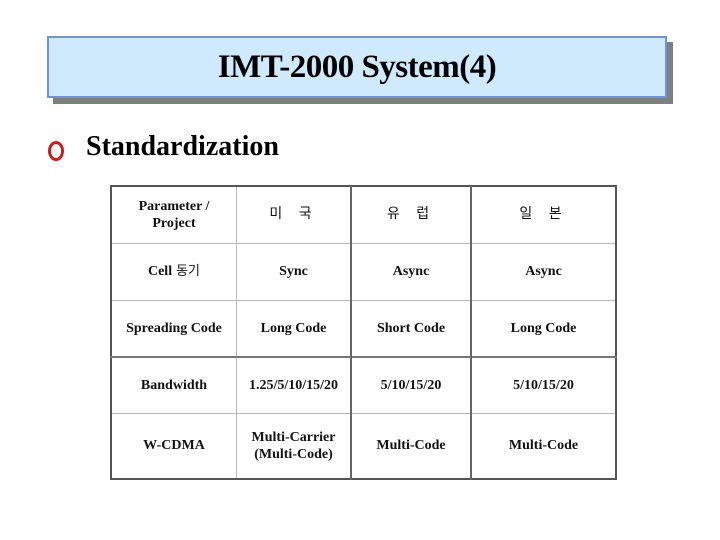 This screenshot has width=720, height=540. What do you see at coordinates (411, 271) in the screenshot?
I see `cell-europe: Async` at bounding box center [411, 271].